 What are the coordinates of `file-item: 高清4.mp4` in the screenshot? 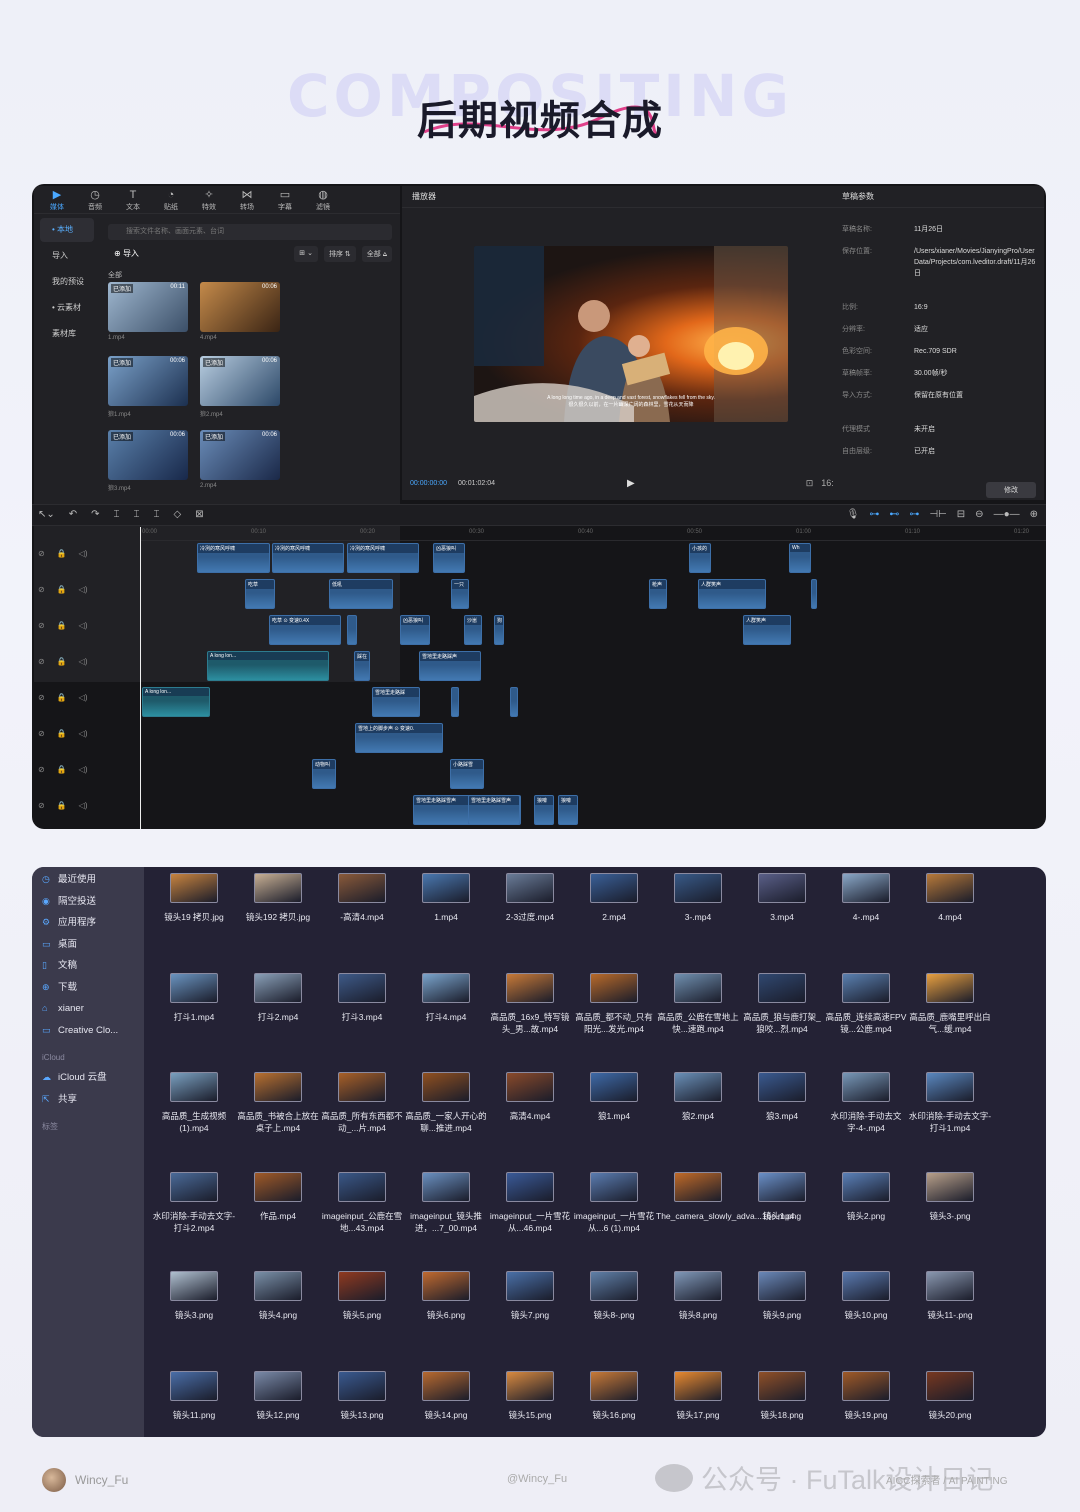 It's located at (530, 1097).